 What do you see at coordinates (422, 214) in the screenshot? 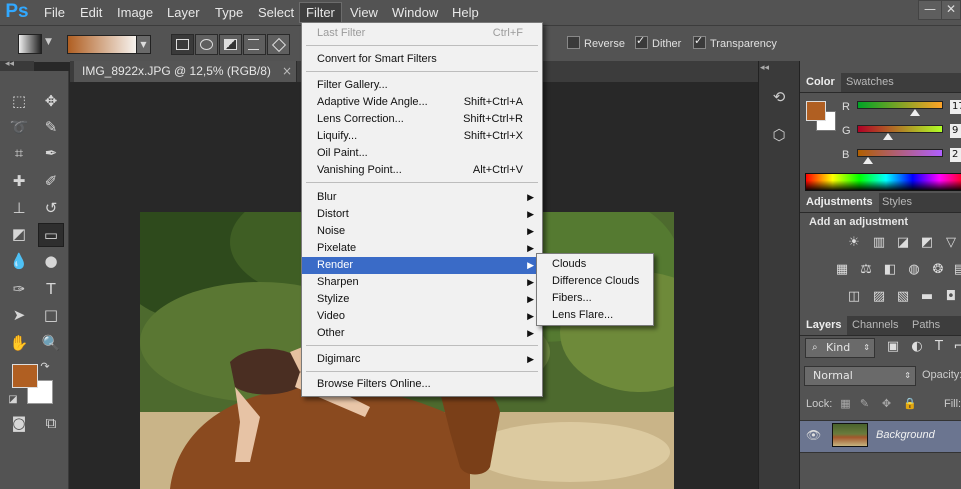
I see `menu-item-distort: Distort ▶` at bounding box center [422, 214].